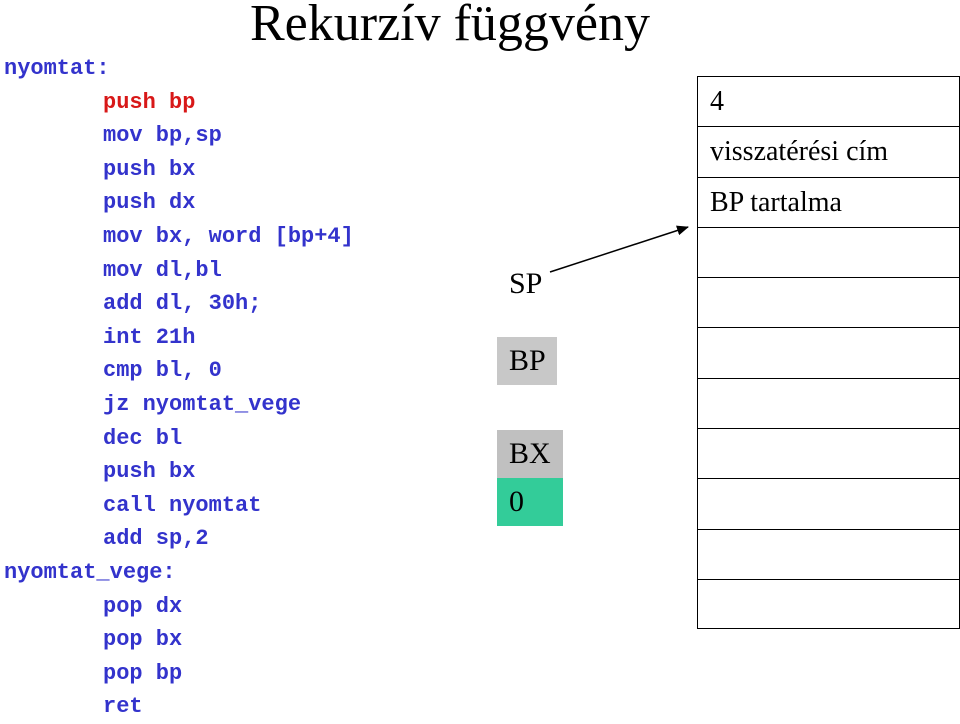 The image size is (960, 724). I want to click on code-line: int 21h, so click(149, 337).